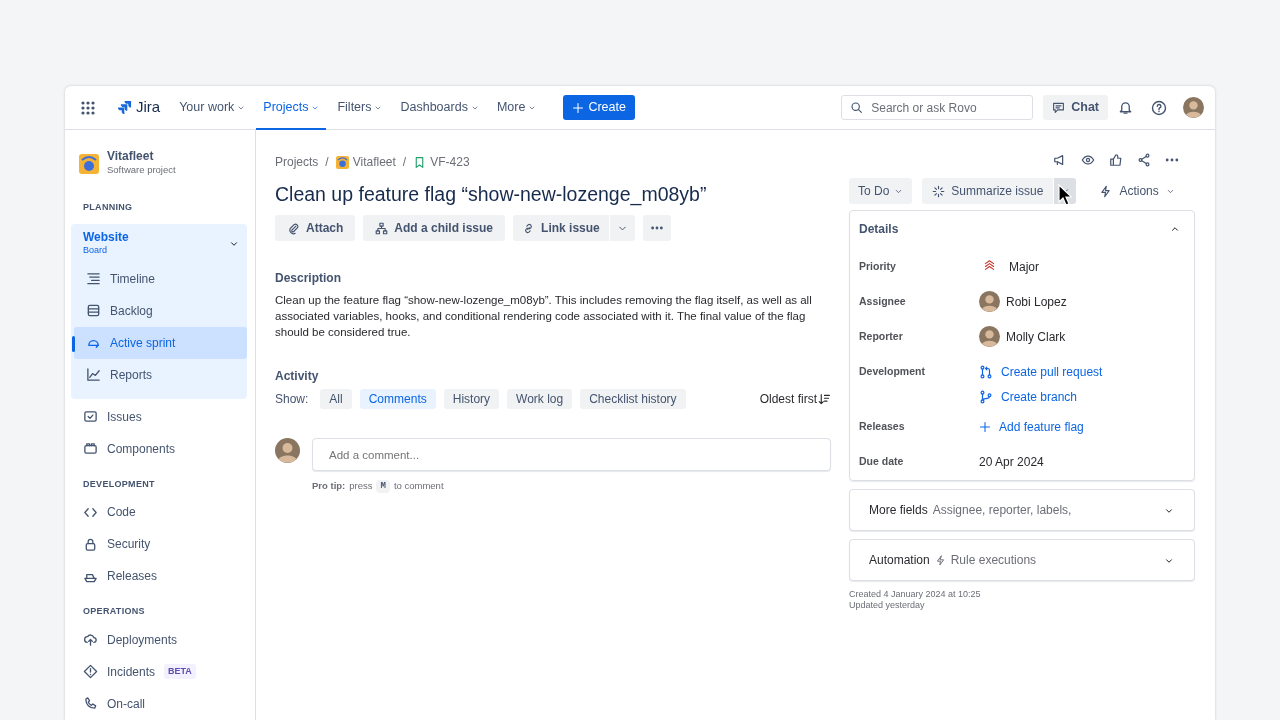  What do you see at coordinates (561, 228) in the screenshot?
I see `link-issue-button: Link issue` at bounding box center [561, 228].